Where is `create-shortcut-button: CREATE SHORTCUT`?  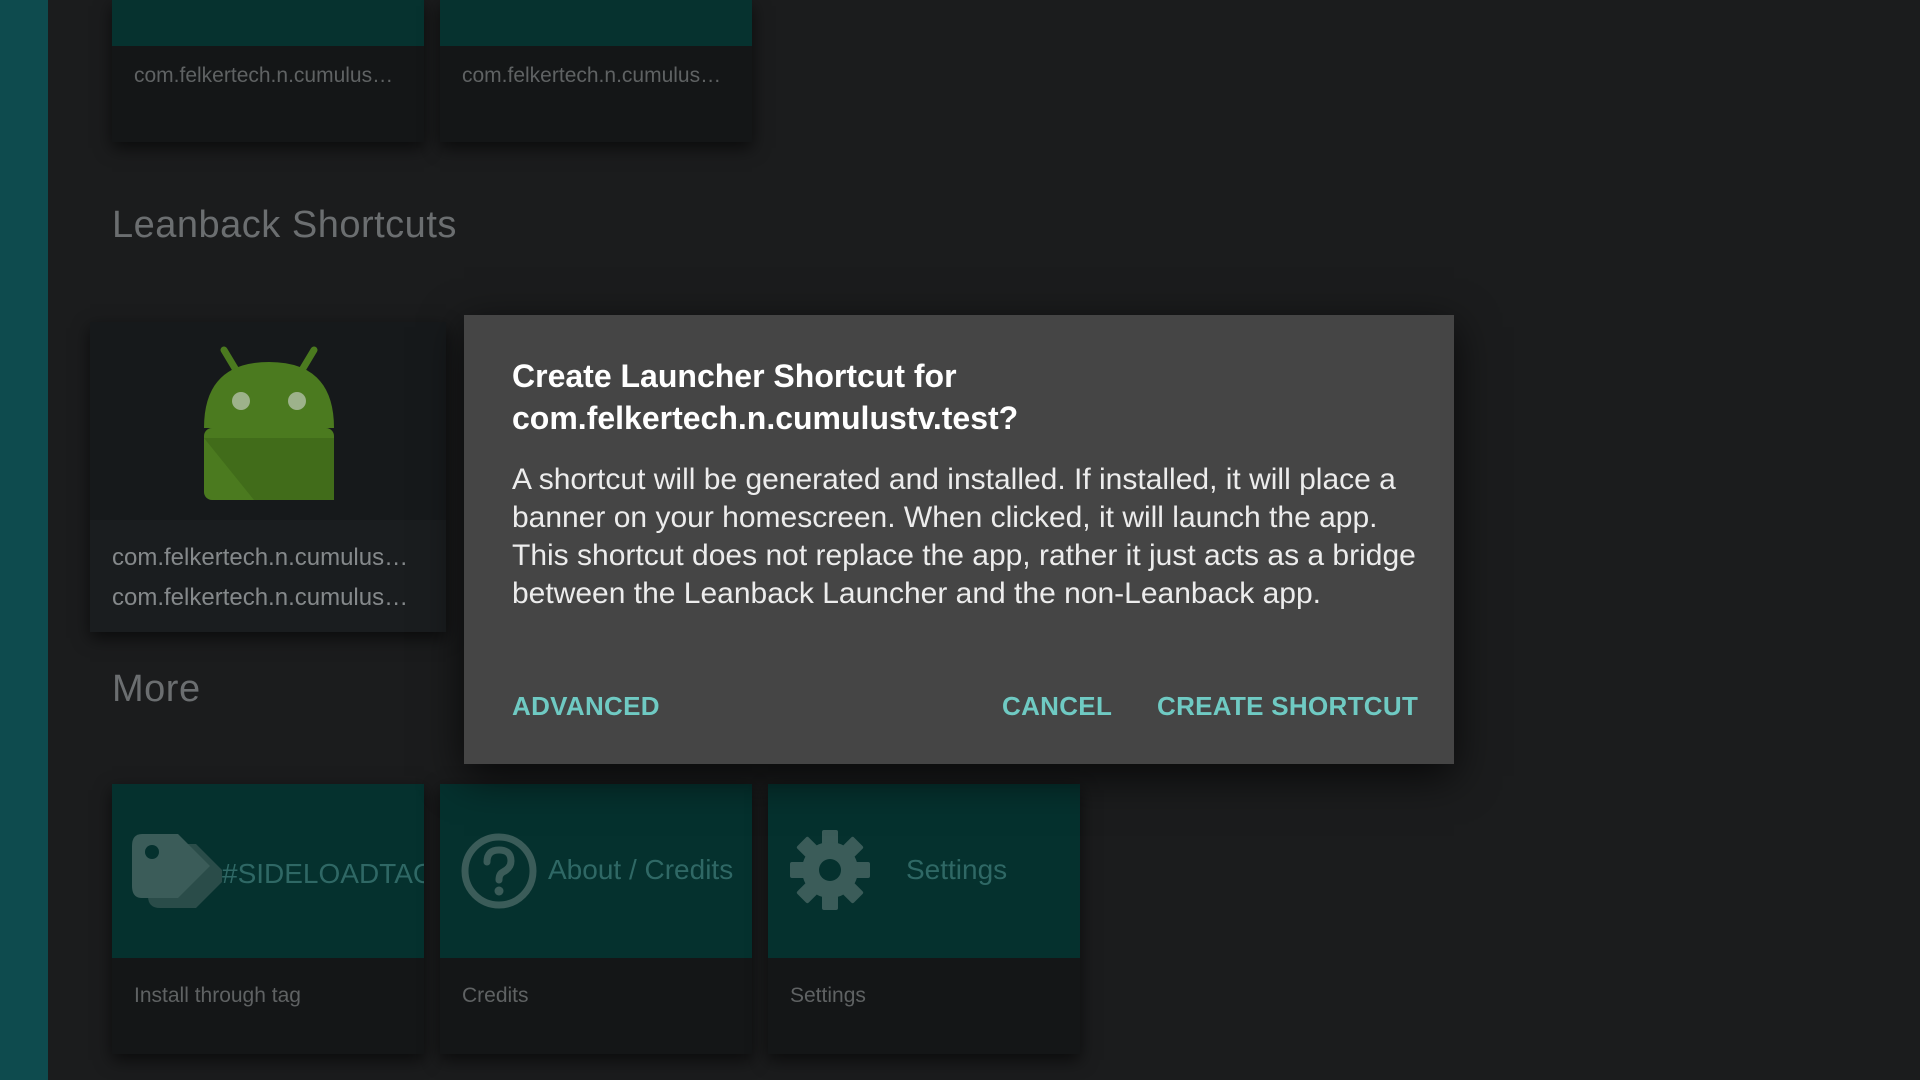
create-shortcut-button: CREATE SHORTCUT is located at coordinates (1287, 706).